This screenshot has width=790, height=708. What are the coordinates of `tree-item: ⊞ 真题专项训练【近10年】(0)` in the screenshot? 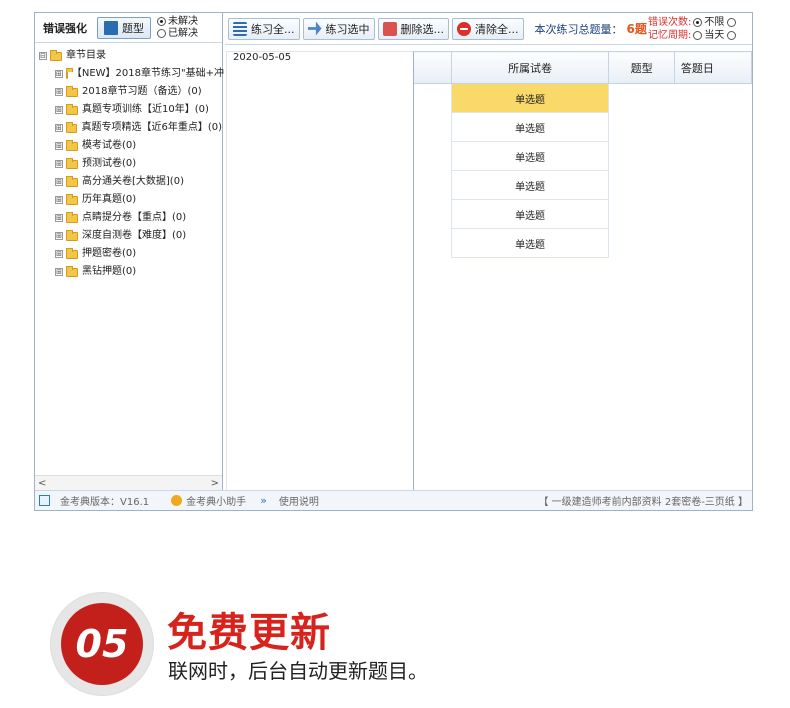 It's located at (130, 110).